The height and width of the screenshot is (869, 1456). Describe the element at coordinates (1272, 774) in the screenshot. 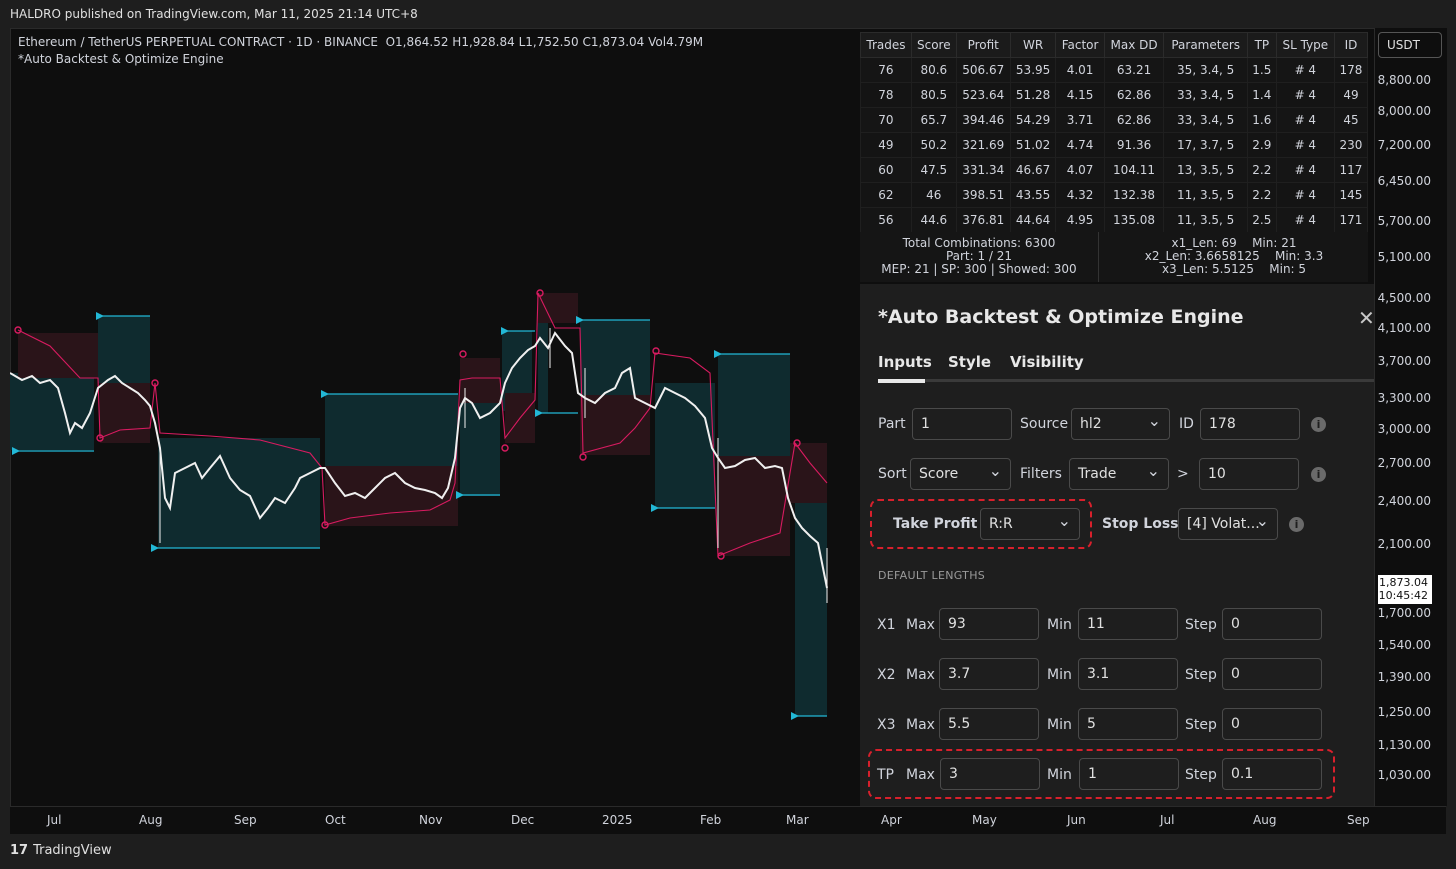

I see `tp-step-input: 0.1` at that location.